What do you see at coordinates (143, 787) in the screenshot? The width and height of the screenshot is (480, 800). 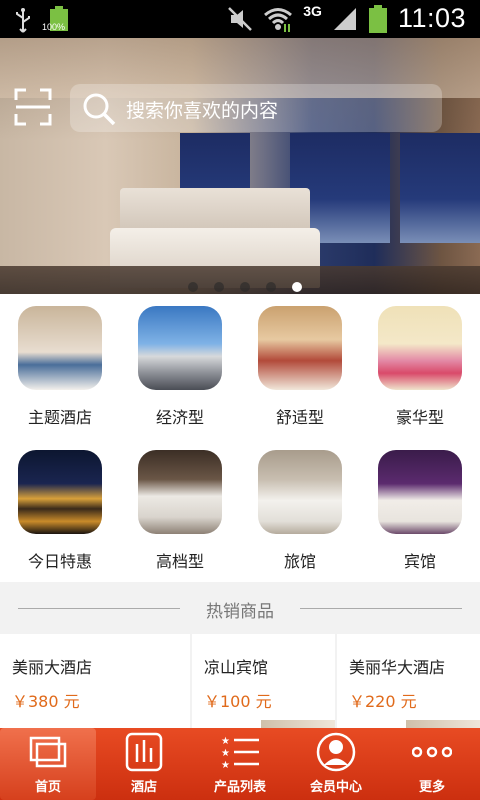 I see `tab-label: 酒店` at bounding box center [143, 787].